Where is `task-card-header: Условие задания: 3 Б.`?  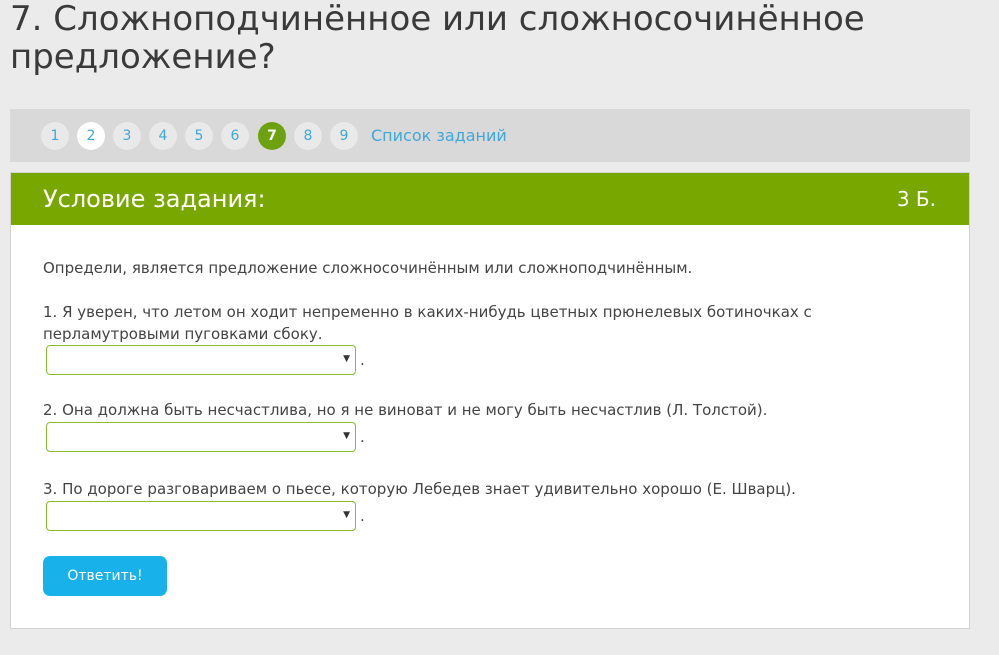 task-card-header: Условие задания: 3 Б. is located at coordinates (490, 199).